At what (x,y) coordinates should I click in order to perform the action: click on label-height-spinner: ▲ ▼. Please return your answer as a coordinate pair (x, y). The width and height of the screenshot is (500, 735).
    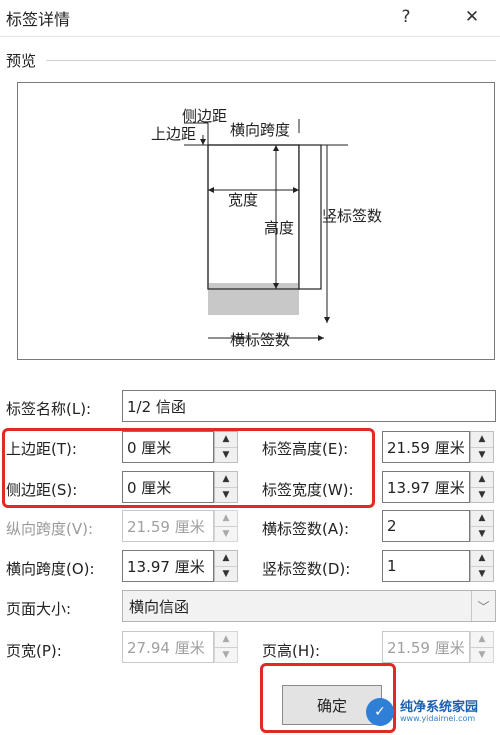
    Looking at the image, I should click on (482, 447).